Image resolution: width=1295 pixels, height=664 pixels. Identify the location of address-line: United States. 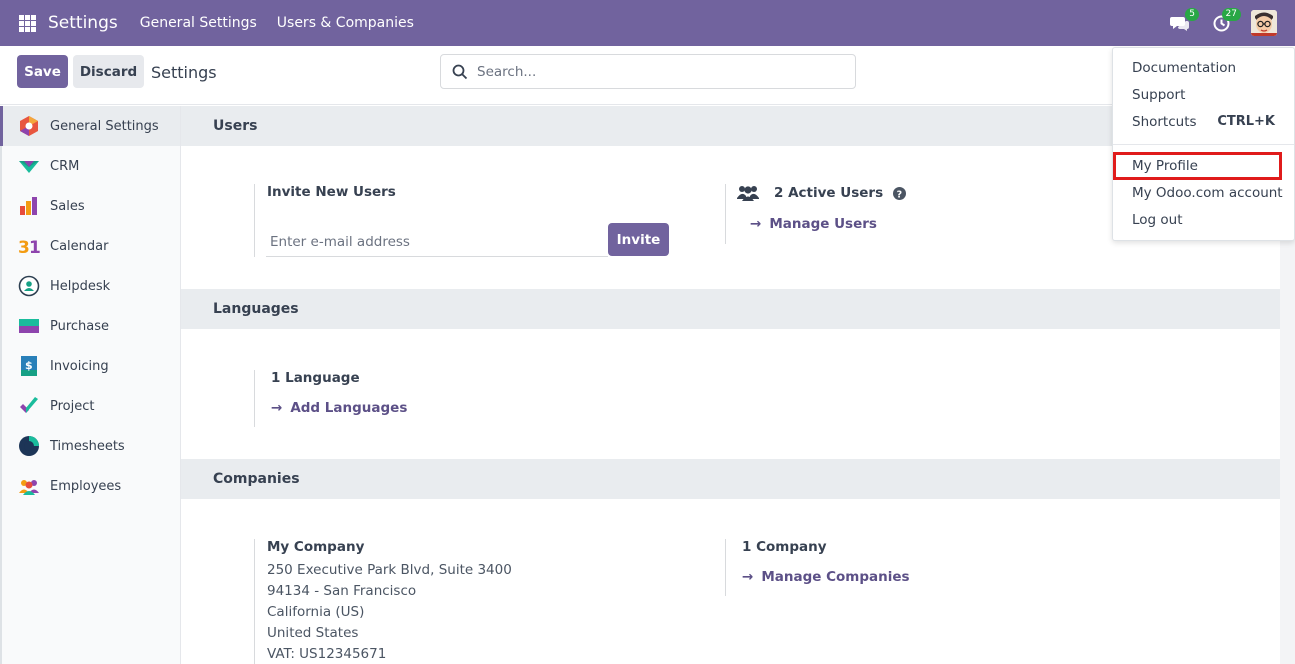
(313, 633).